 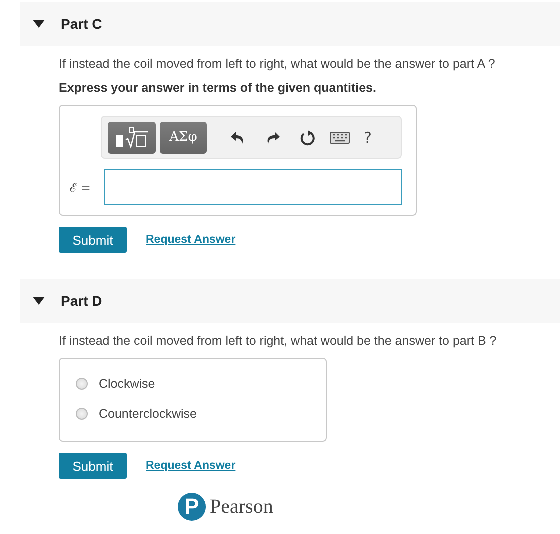 I want to click on logo-mark: P, so click(x=192, y=507).